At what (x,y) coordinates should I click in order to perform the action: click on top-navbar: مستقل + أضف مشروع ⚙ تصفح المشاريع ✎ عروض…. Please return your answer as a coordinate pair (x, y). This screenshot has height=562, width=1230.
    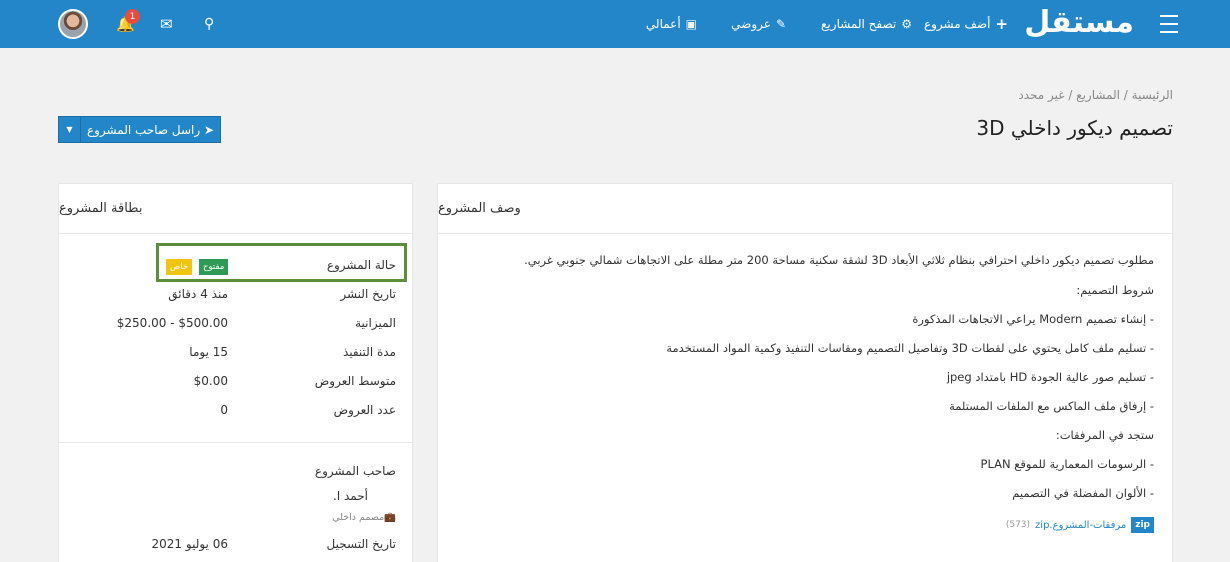
    Looking at the image, I should click on (615, 24).